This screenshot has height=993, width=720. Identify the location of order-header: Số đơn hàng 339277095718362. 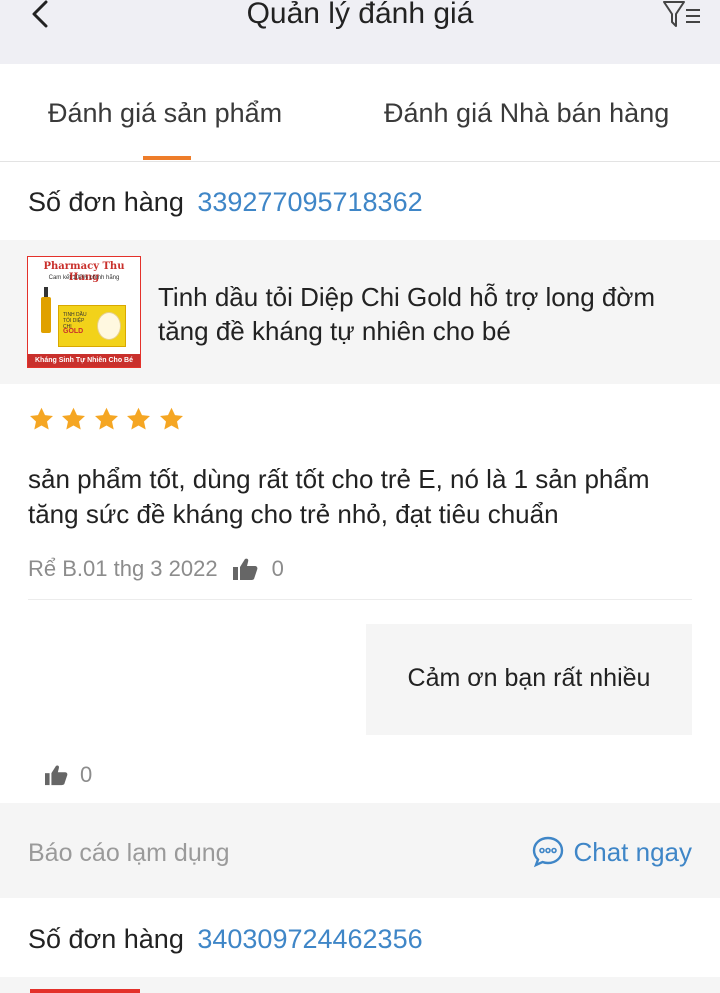
(360, 202).